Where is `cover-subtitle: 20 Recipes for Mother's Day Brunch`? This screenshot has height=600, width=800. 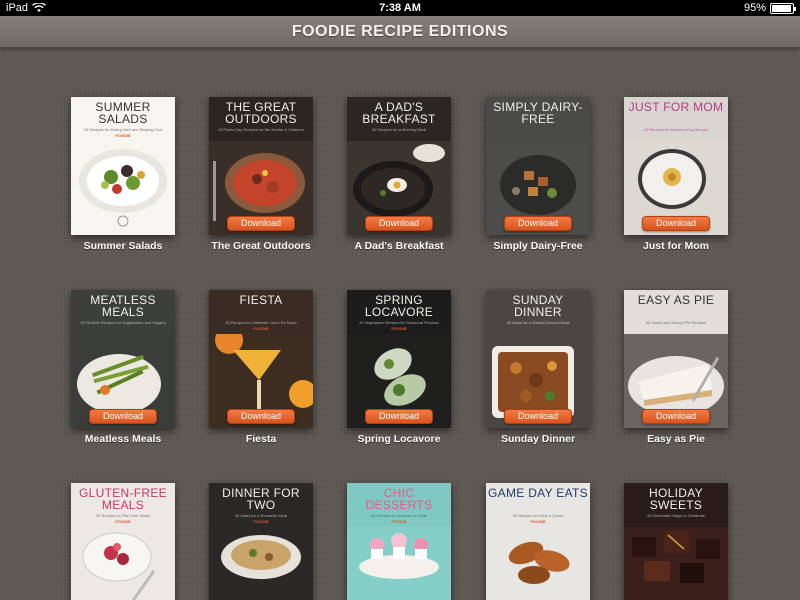 cover-subtitle: 20 Recipes for Mother's Day Brunch is located at coordinates (676, 129).